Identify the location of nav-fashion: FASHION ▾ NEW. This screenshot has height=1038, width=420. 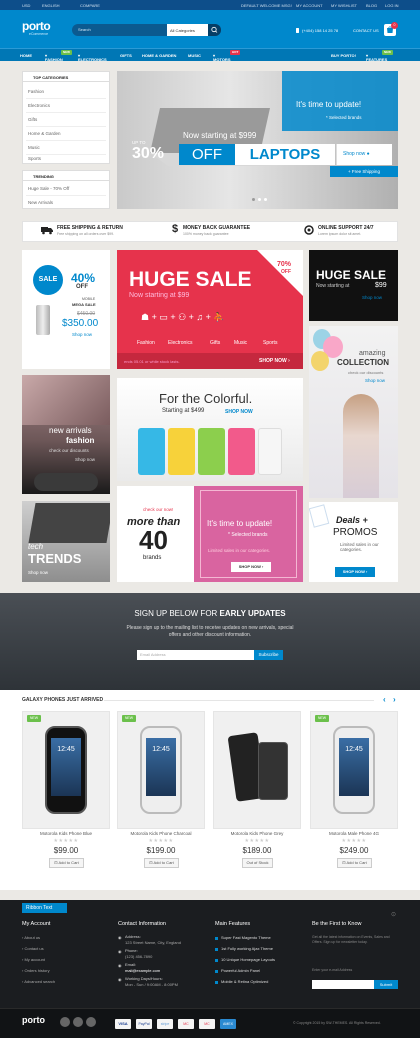
(58, 56).